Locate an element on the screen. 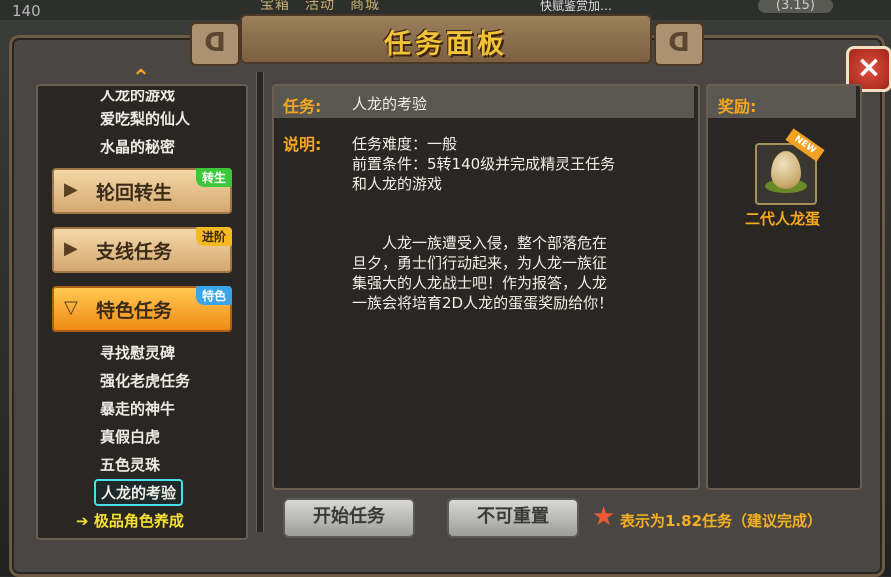  task-story-line: 旦夕，勇士们行动起来，为人龙一族征 is located at coordinates (480, 263).